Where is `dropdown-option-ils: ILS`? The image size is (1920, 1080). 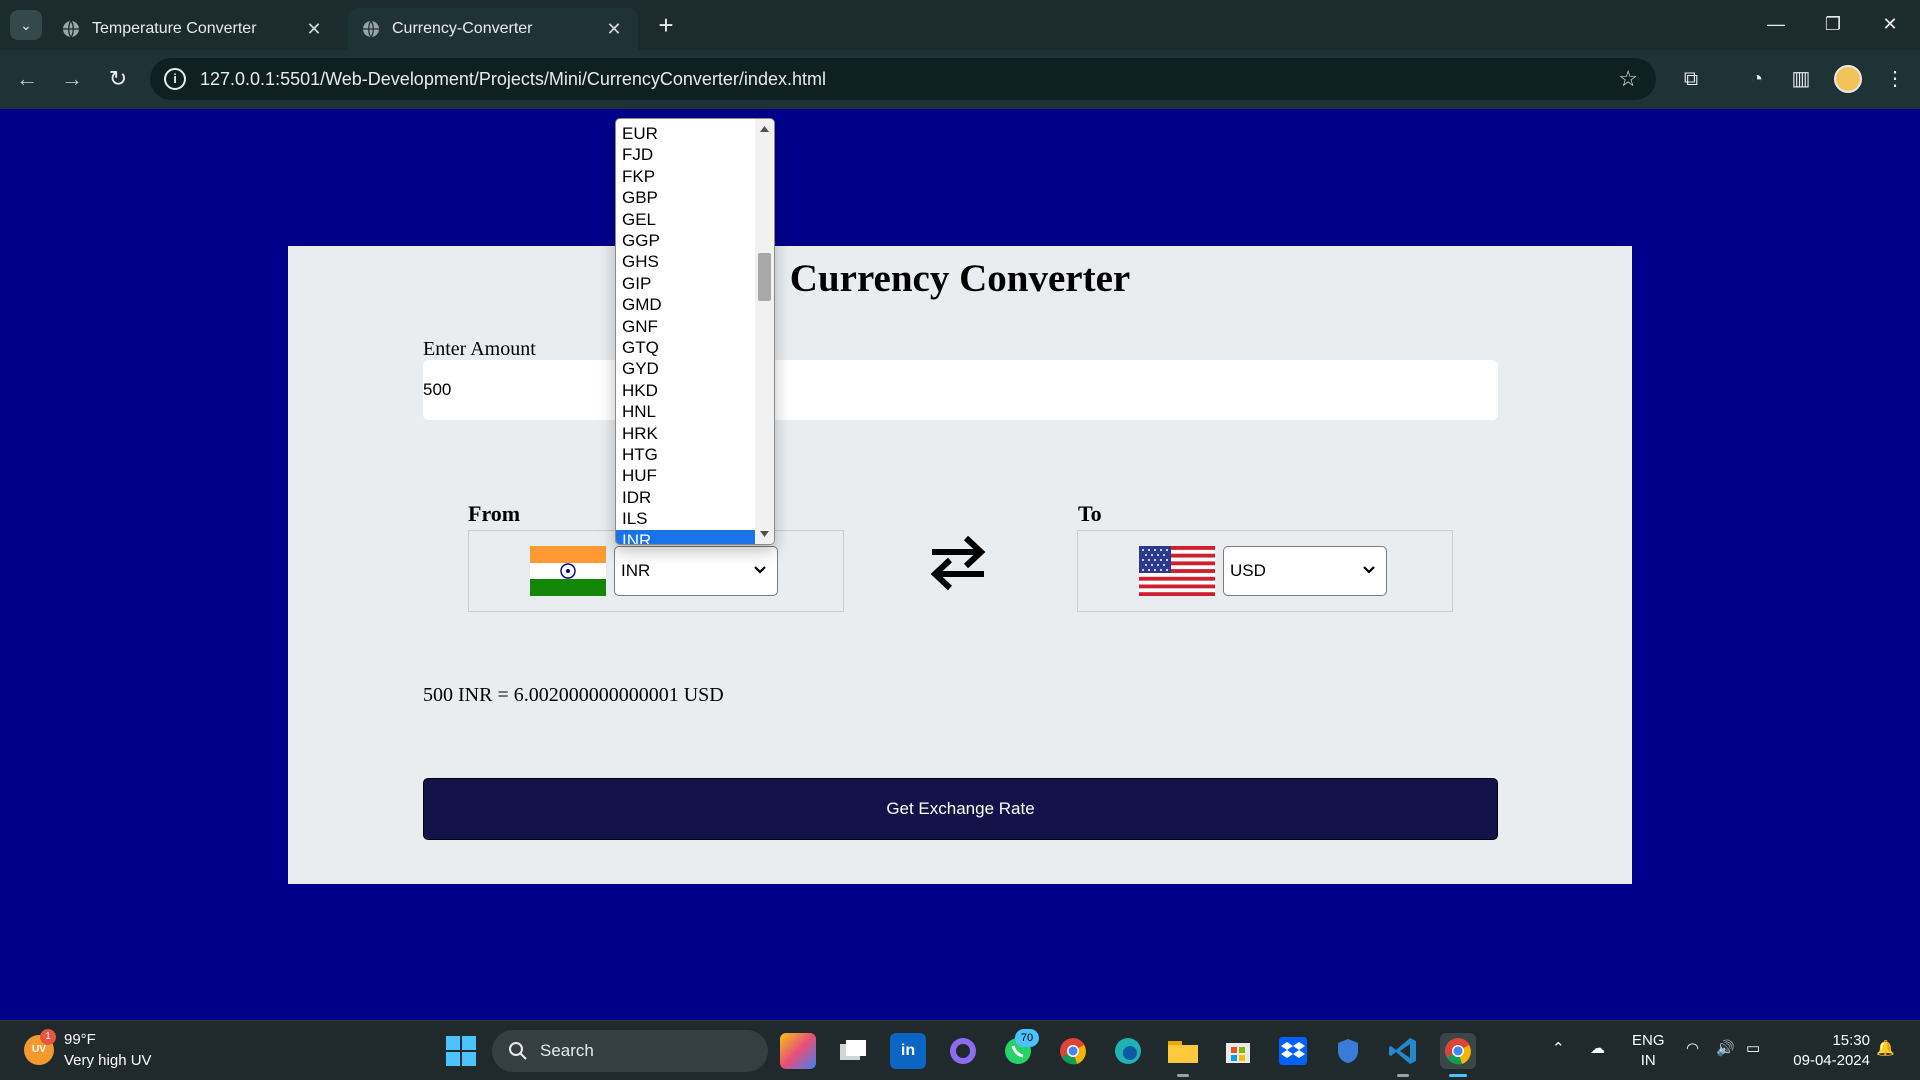
dropdown-option-ils: ILS is located at coordinates (685, 518).